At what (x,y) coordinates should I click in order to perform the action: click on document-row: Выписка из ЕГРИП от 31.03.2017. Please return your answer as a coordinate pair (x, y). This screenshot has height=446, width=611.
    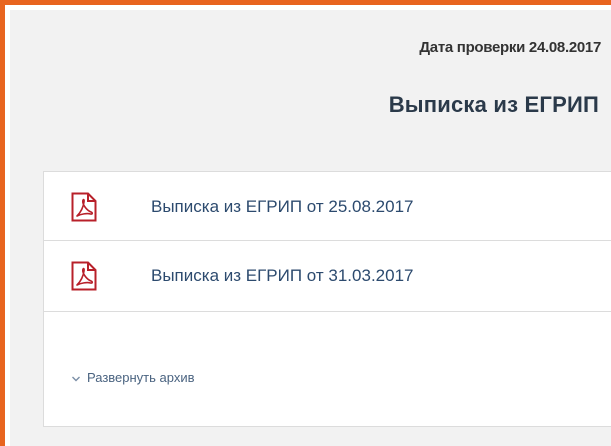
    Looking at the image, I should click on (327, 276).